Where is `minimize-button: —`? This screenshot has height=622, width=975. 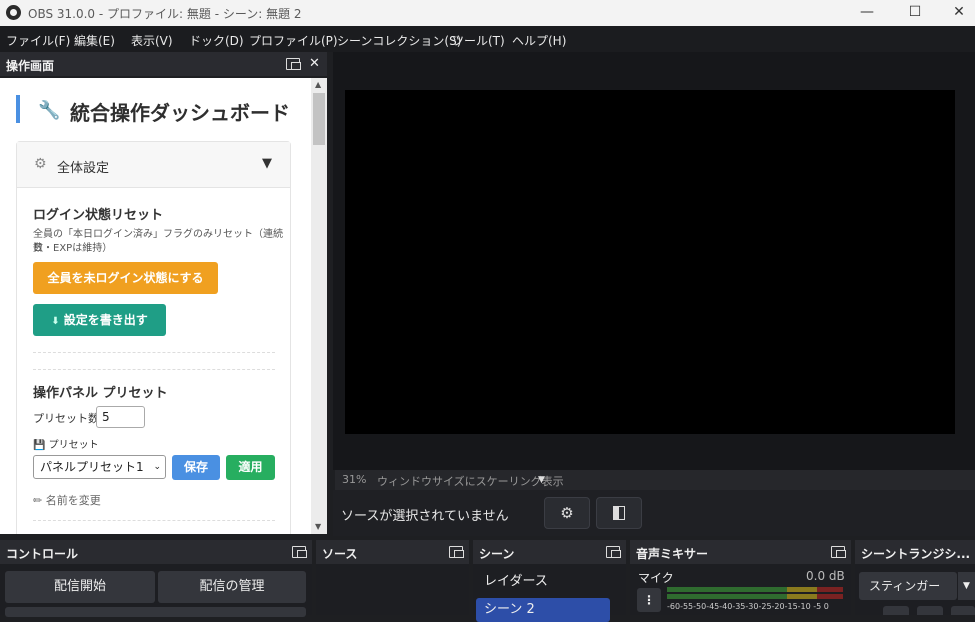 minimize-button: — is located at coordinates (867, 13).